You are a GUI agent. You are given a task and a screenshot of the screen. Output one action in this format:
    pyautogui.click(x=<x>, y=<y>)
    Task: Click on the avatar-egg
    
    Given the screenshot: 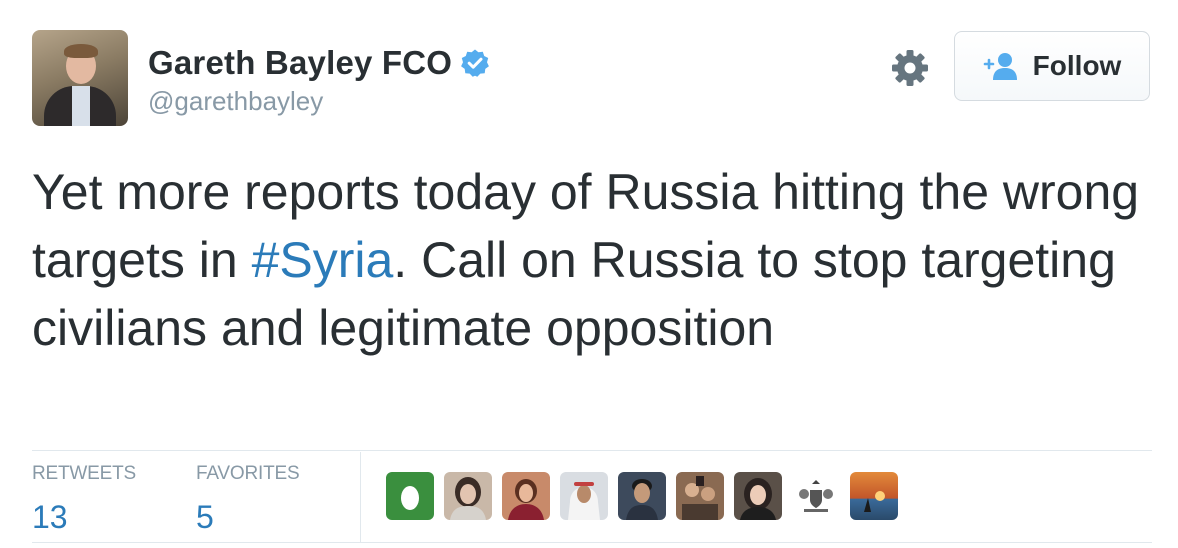 What is the action you would take?
    pyautogui.click(x=410, y=496)
    